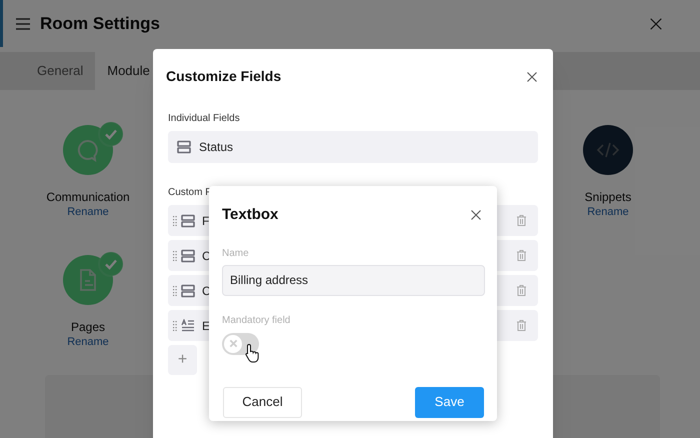 Image resolution: width=700 pixels, height=438 pixels. I want to click on module-name: Communication, so click(88, 197).